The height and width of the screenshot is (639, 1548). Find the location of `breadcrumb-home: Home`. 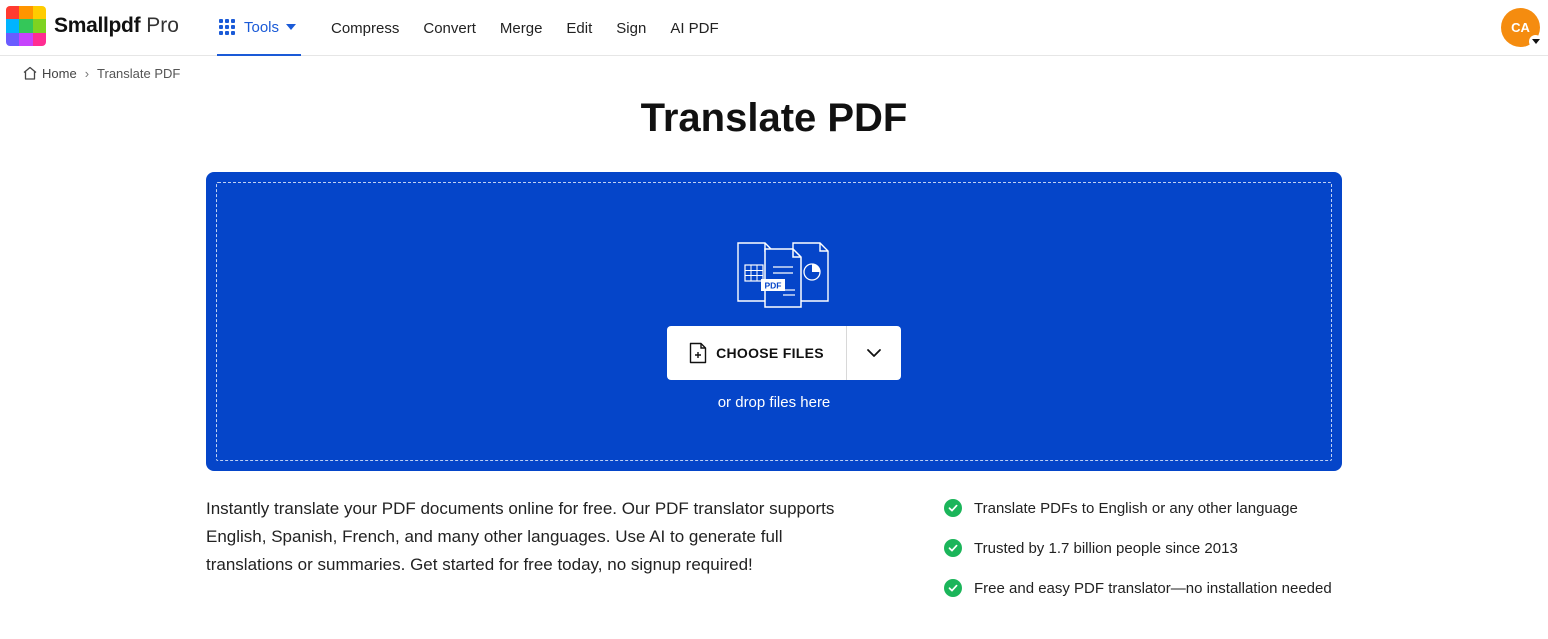

breadcrumb-home: Home is located at coordinates (59, 73).